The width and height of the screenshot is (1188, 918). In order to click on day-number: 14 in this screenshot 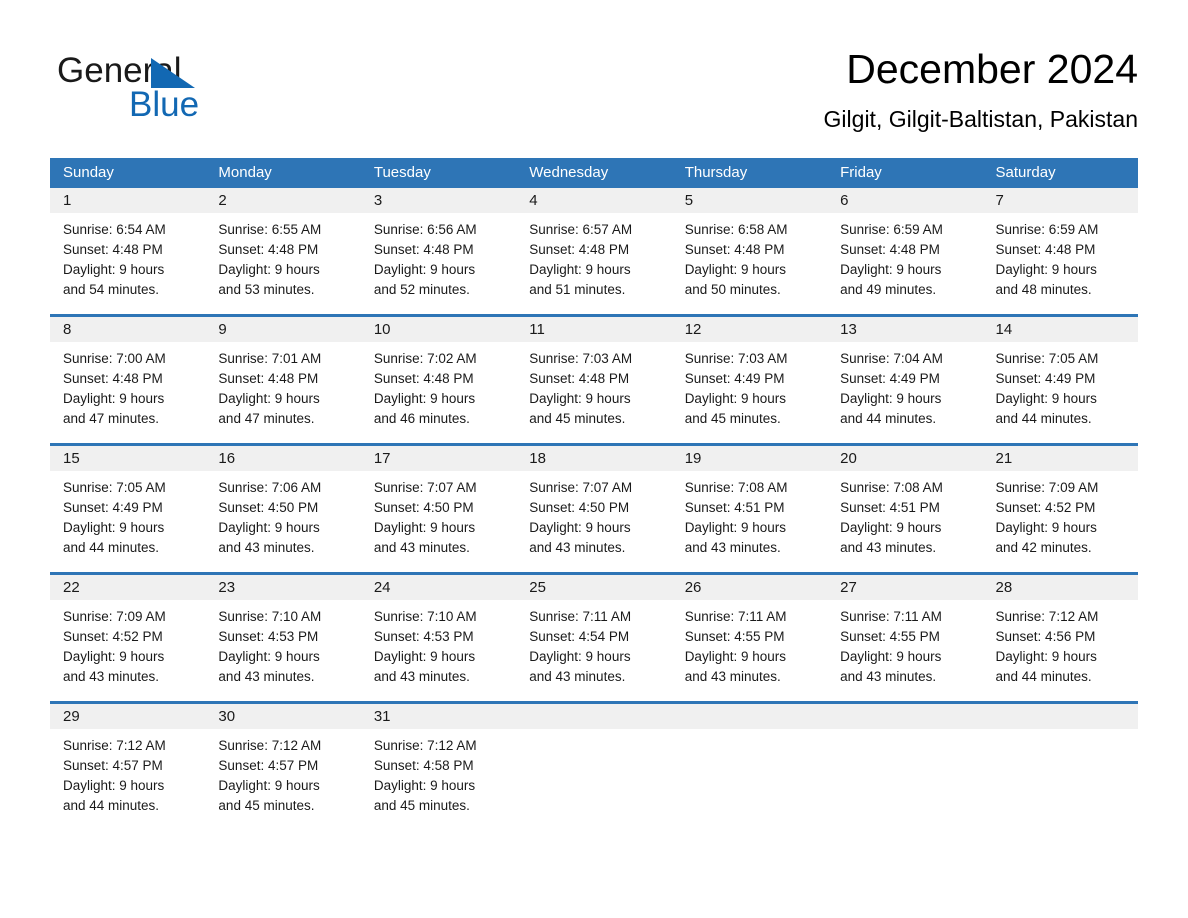, I will do `click(1060, 329)`.